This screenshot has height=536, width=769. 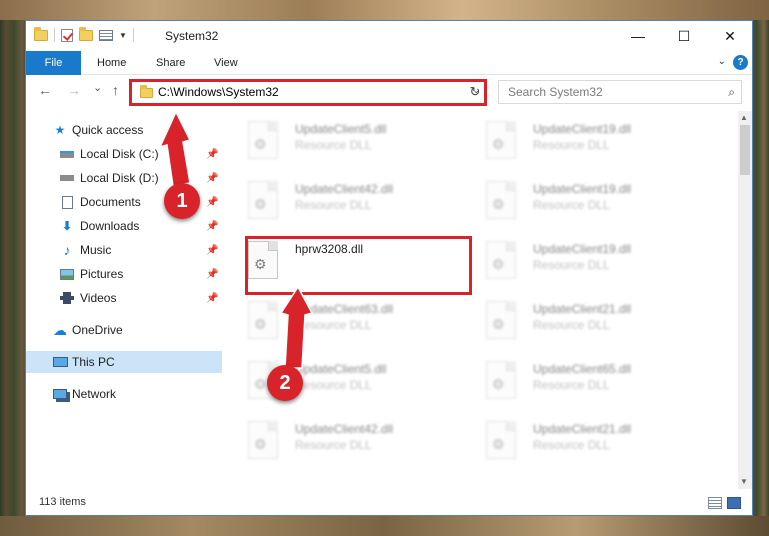 What do you see at coordinates (236, 239) in the screenshot?
I see `annotation-arrows` at bounding box center [236, 239].